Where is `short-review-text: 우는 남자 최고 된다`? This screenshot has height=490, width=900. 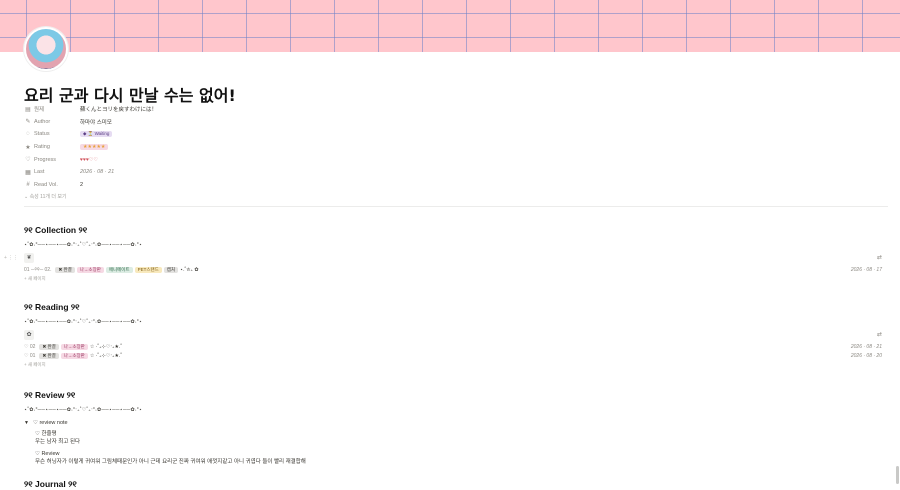
short-review-text: 우는 남자 최고 된다 is located at coordinates (461, 442).